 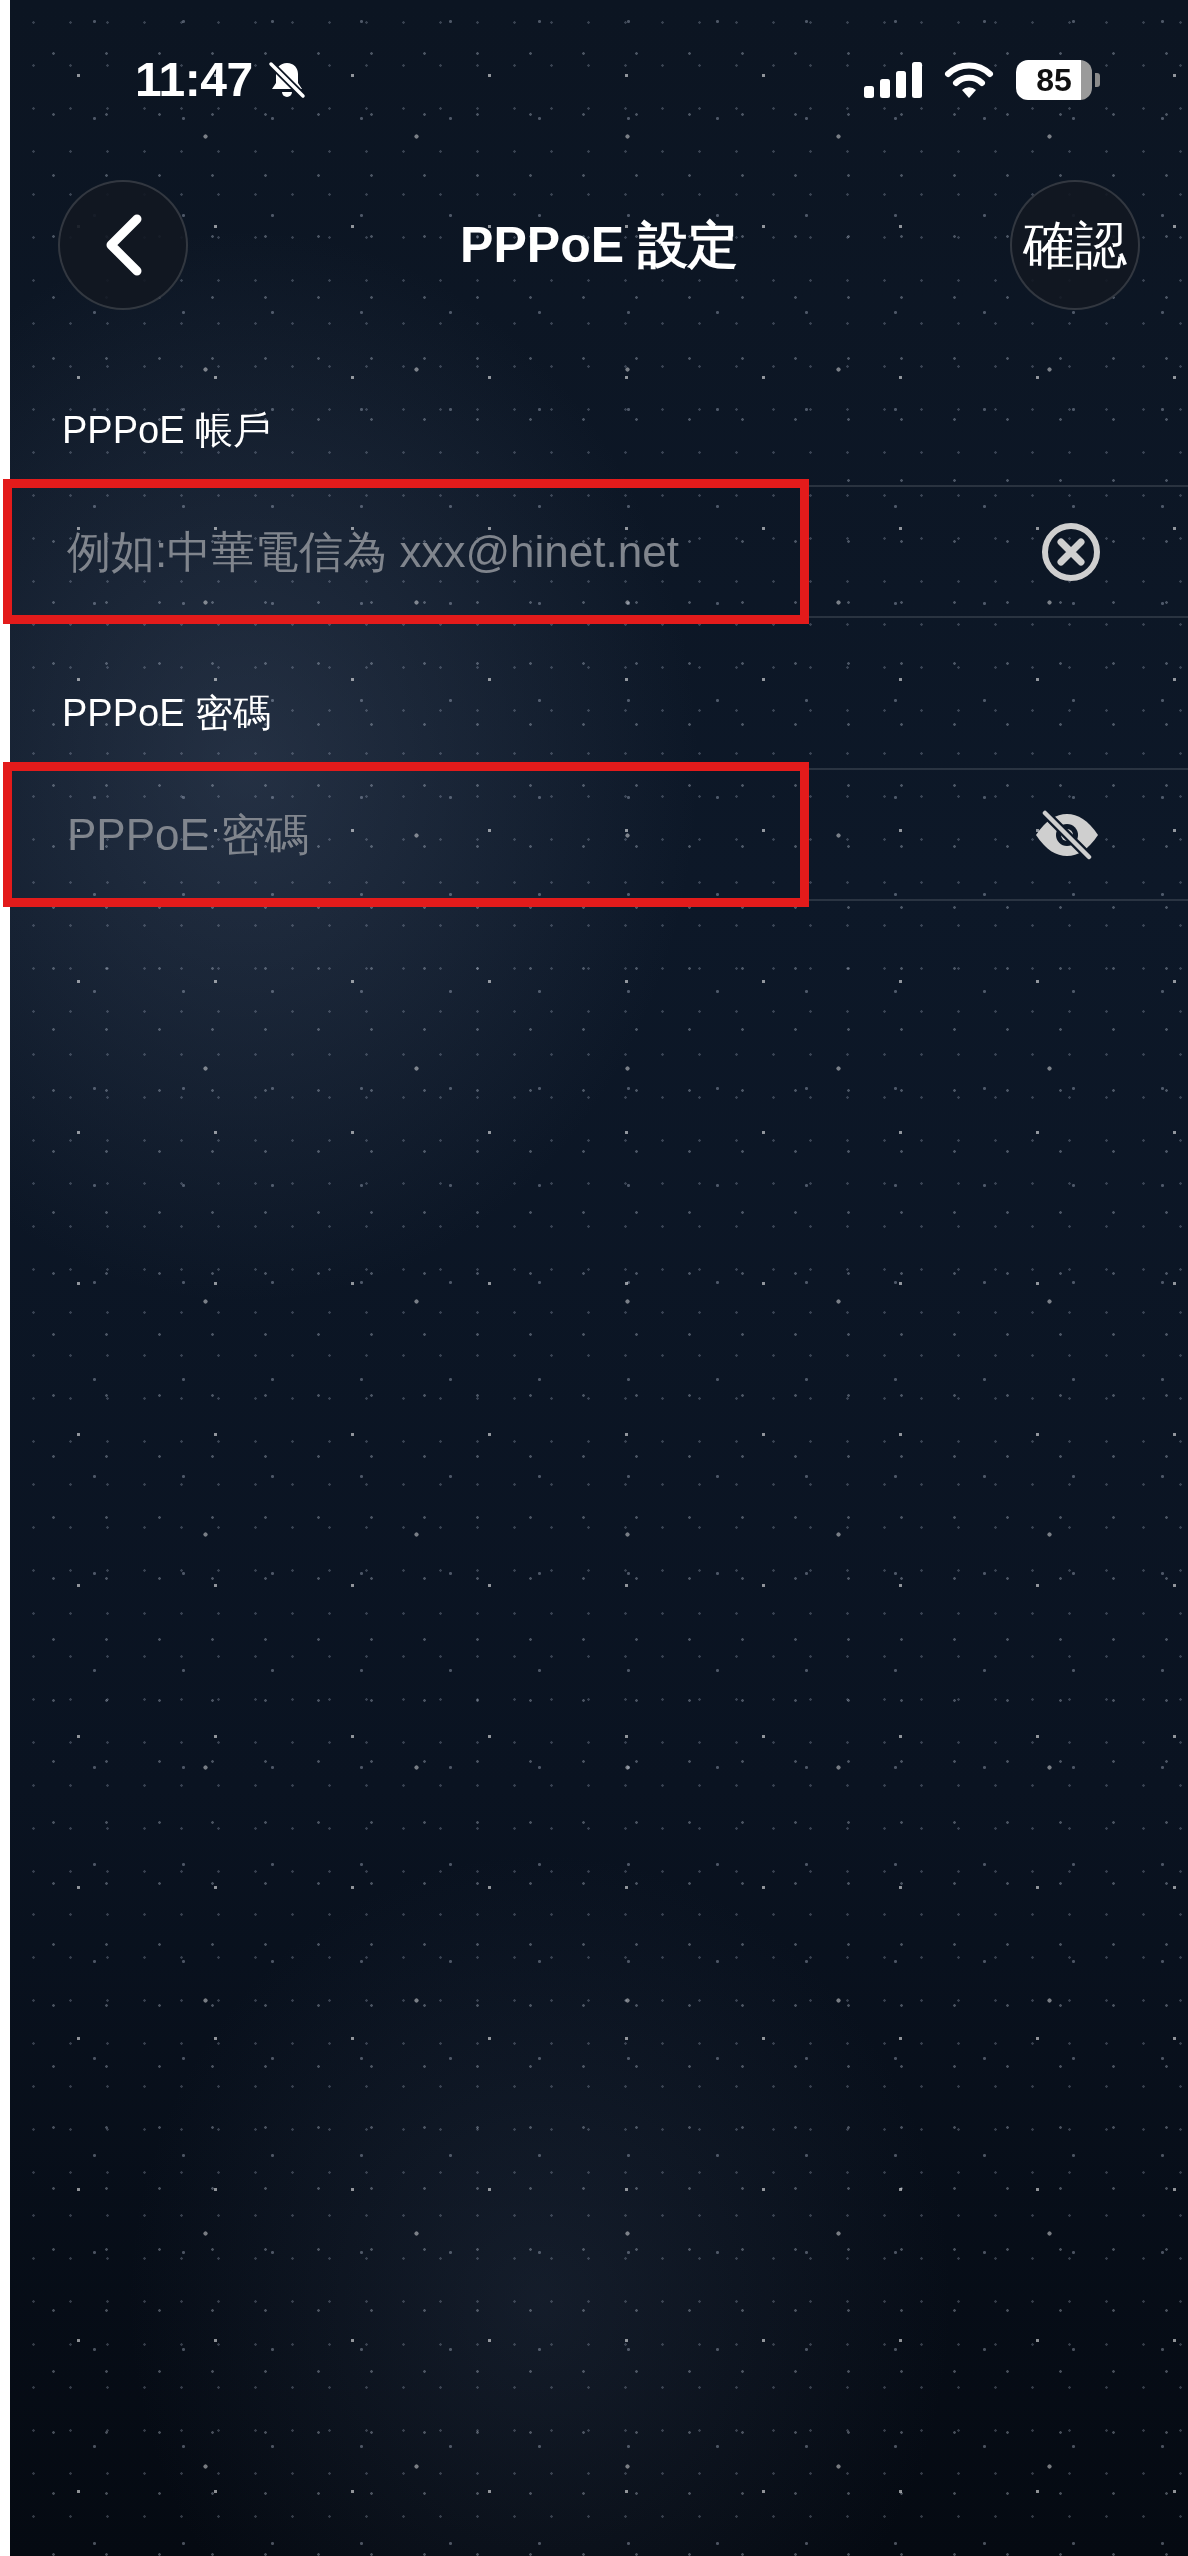 What do you see at coordinates (969, 80) in the screenshot?
I see `wifi-icon` at bounding box center [969, 80].